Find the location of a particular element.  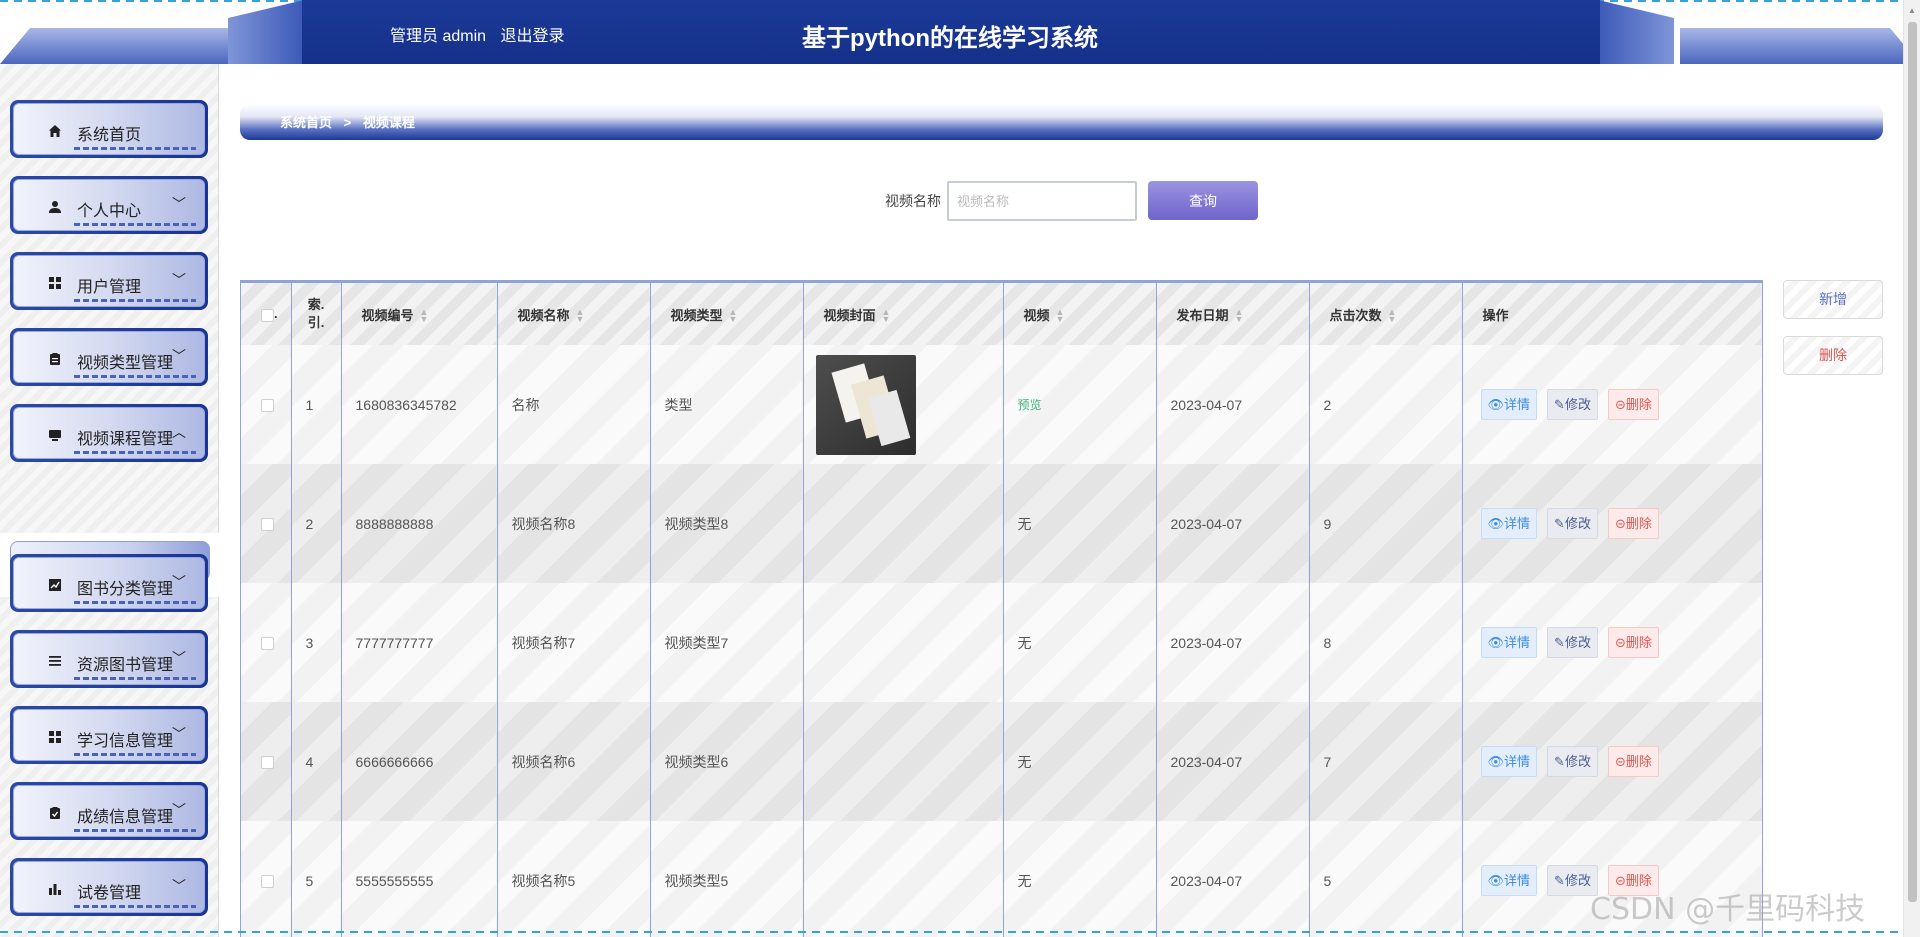

clipboard-icon is located at coordinates (55, 359).